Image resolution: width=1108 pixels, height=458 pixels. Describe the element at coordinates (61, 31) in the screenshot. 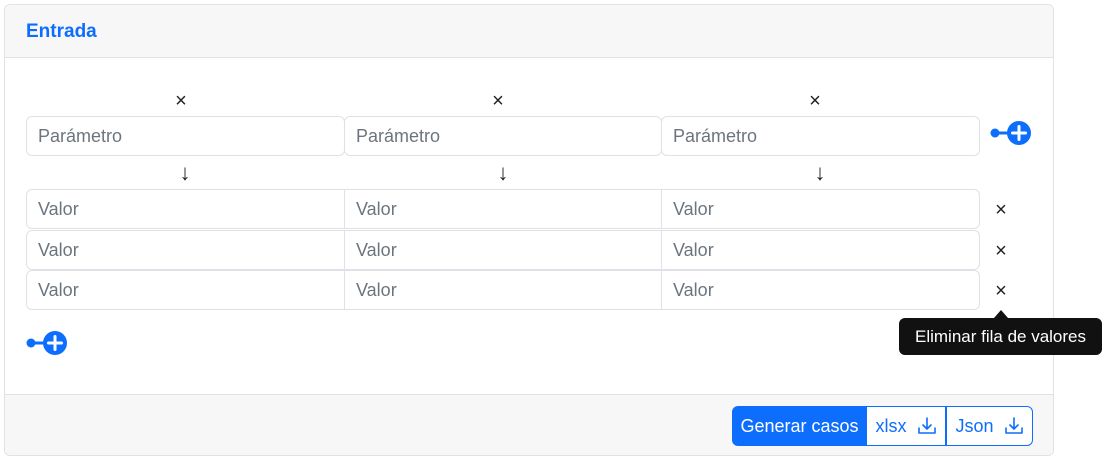

I see `card-title: Entrada` at that location.